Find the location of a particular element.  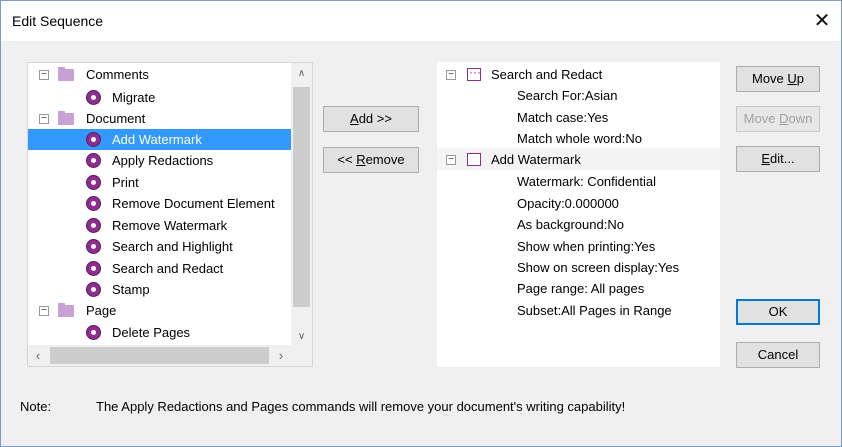

ok-button: OK is located at coordinates (778, 312).